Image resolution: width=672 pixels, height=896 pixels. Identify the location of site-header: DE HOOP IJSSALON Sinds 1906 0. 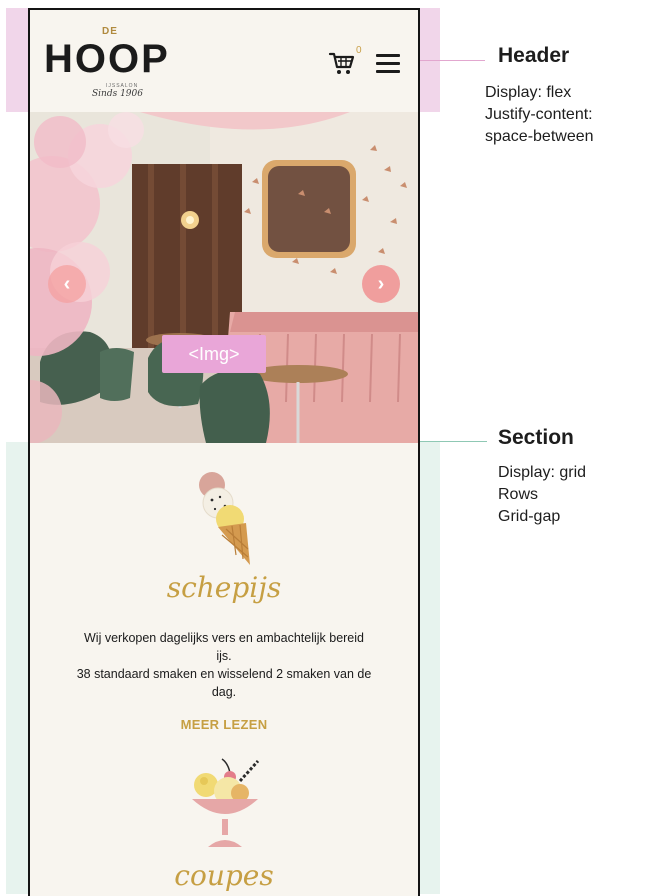
(224, 61).